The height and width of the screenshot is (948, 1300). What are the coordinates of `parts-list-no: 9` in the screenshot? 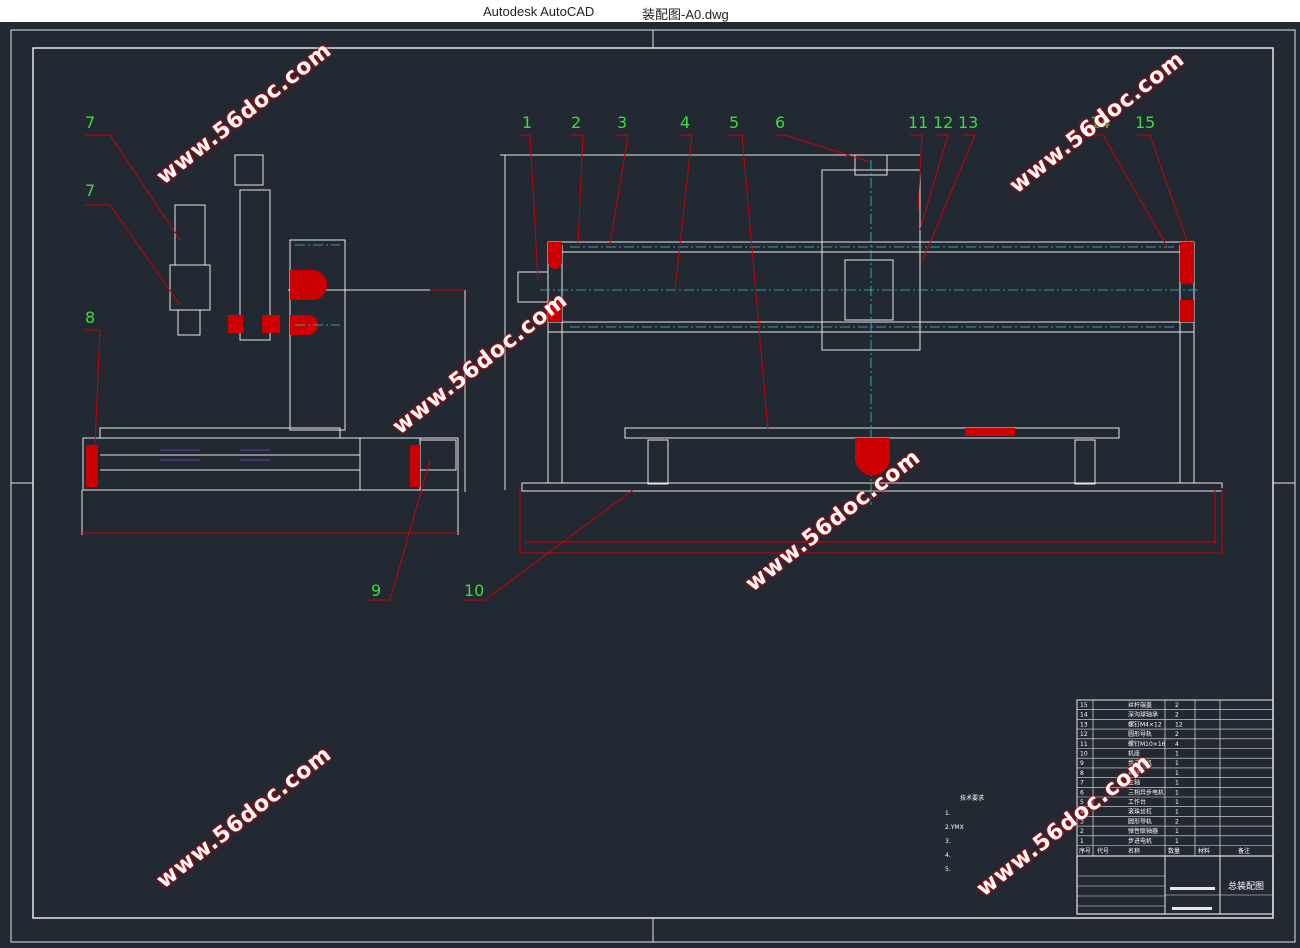 It's located at (1082, 763).